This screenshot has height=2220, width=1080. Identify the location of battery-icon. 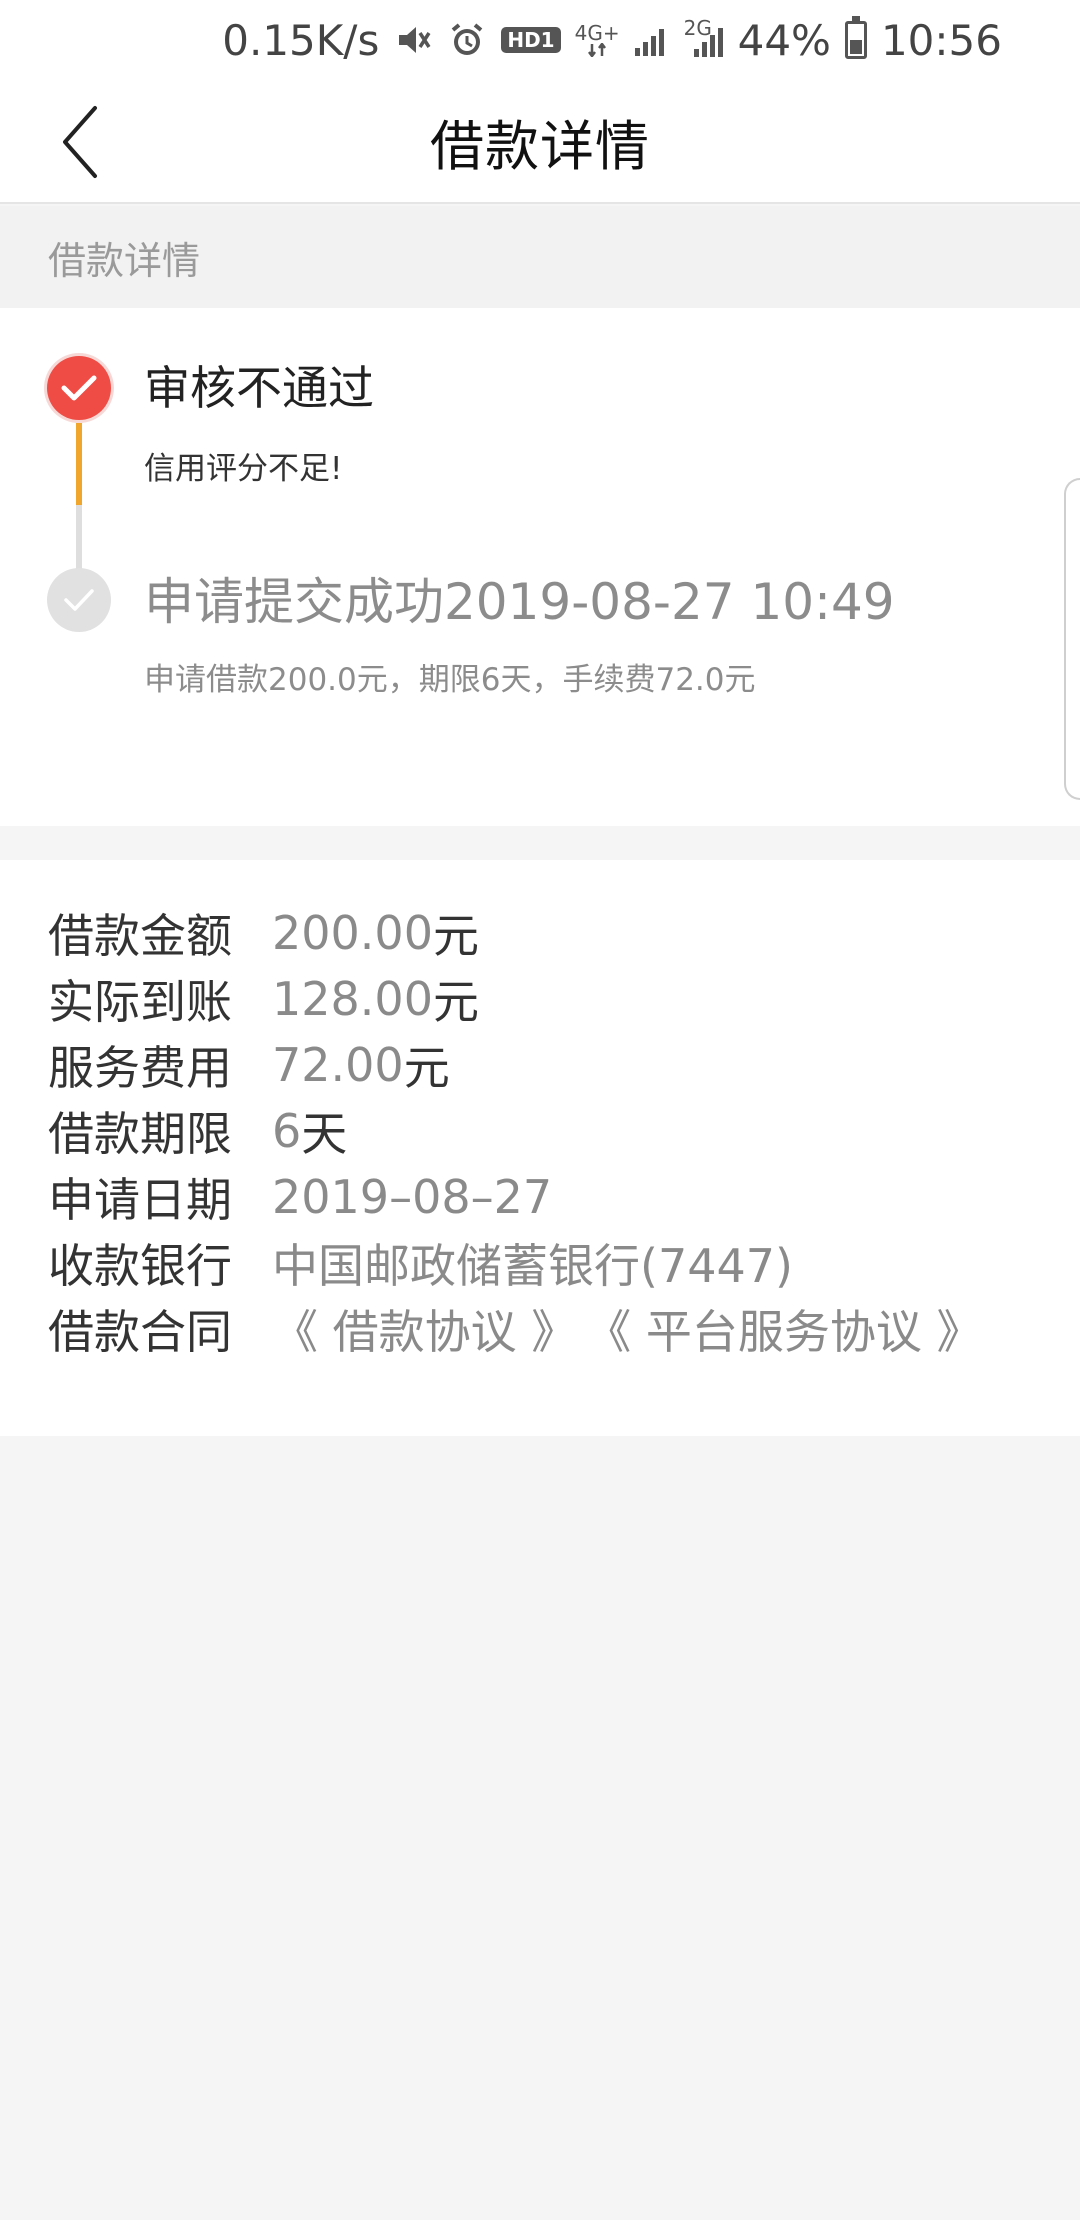
(855, 37).